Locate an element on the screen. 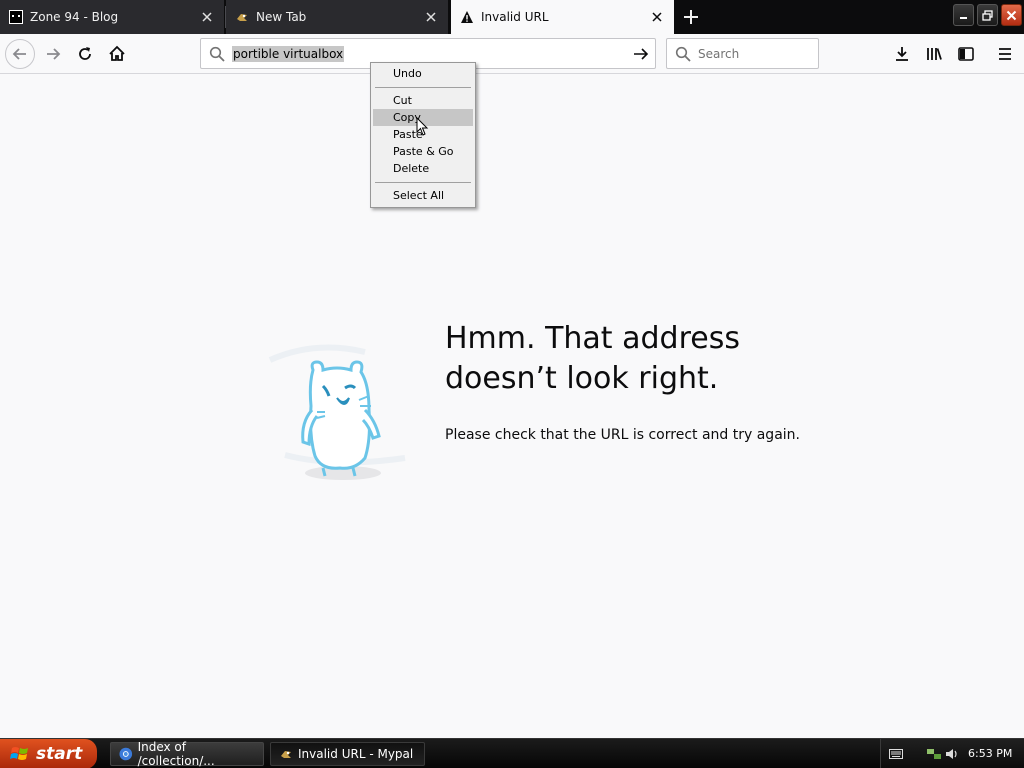 Image resolution: width=1024 pixels, height=768 pixels. library-button is located at coordinates (934, 54).